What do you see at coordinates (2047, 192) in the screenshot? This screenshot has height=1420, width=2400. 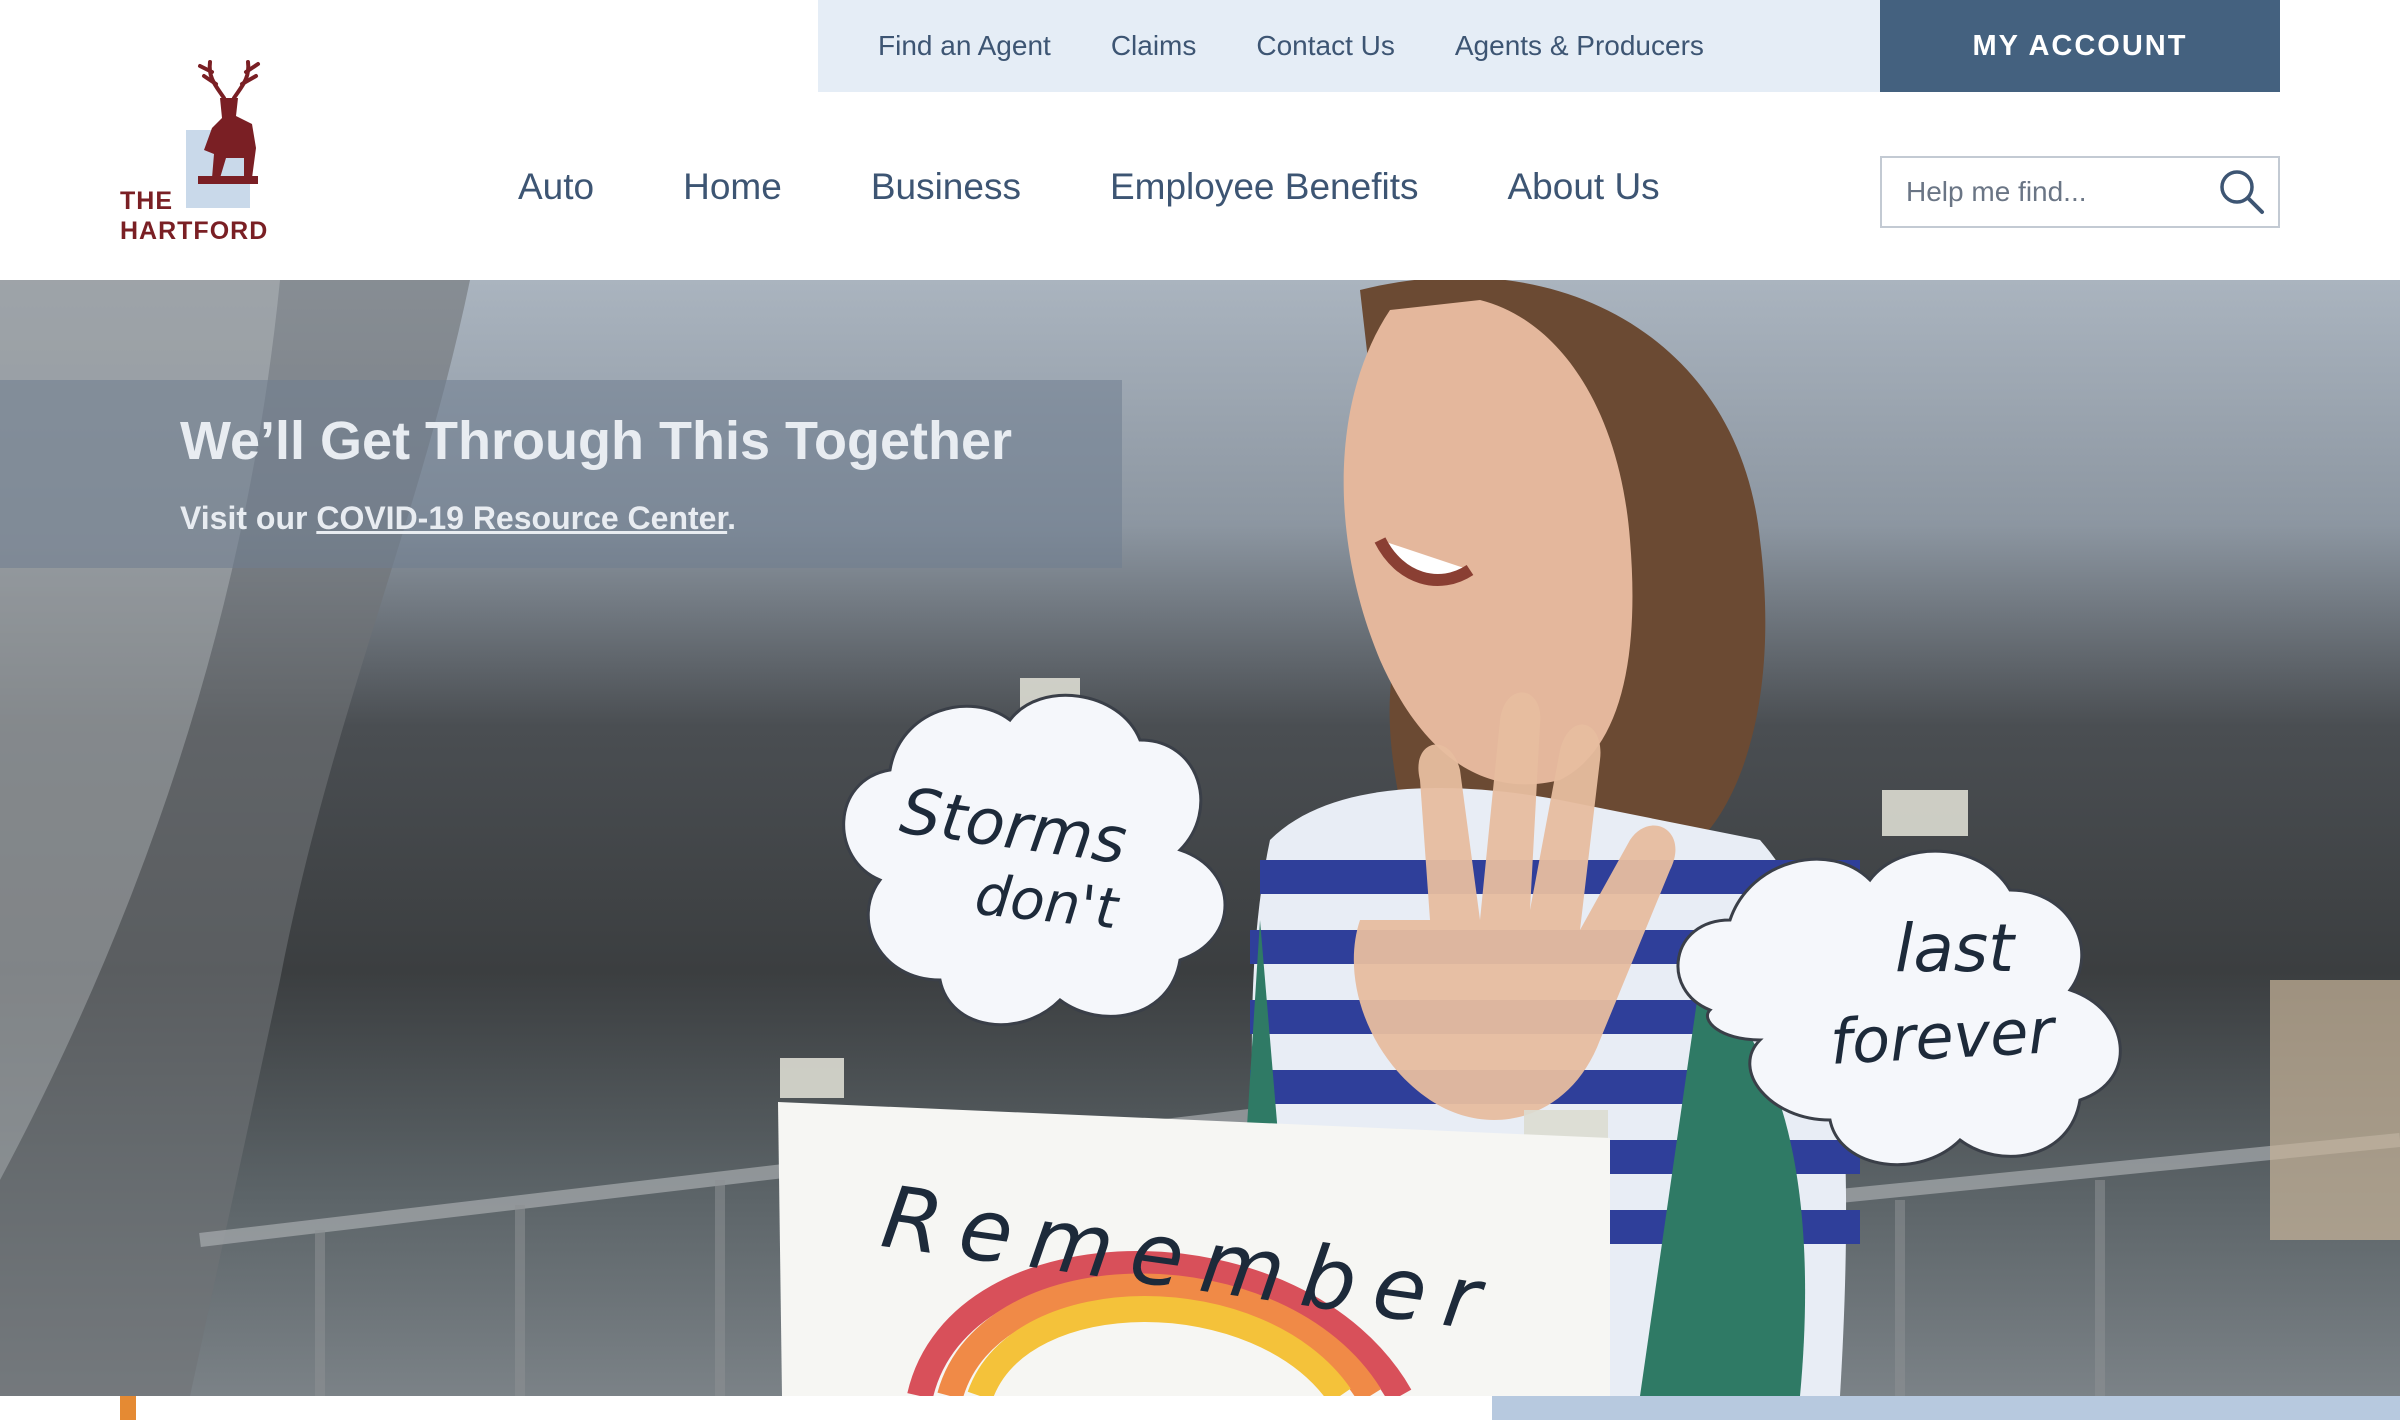 I see `search-input` at bounding box center [2047, 192].